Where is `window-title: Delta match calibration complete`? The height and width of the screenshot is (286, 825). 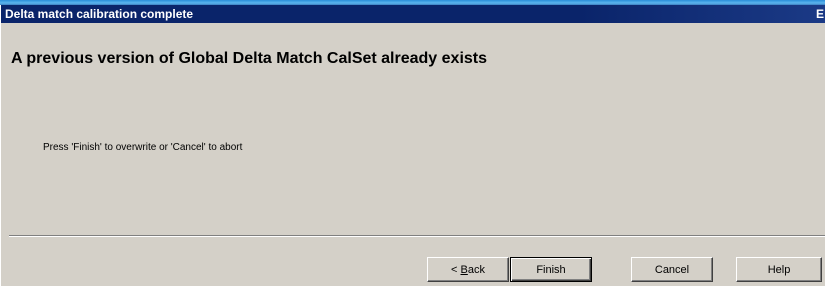
window-title: Delta match calibration complete is located at coordinates (99, 14).